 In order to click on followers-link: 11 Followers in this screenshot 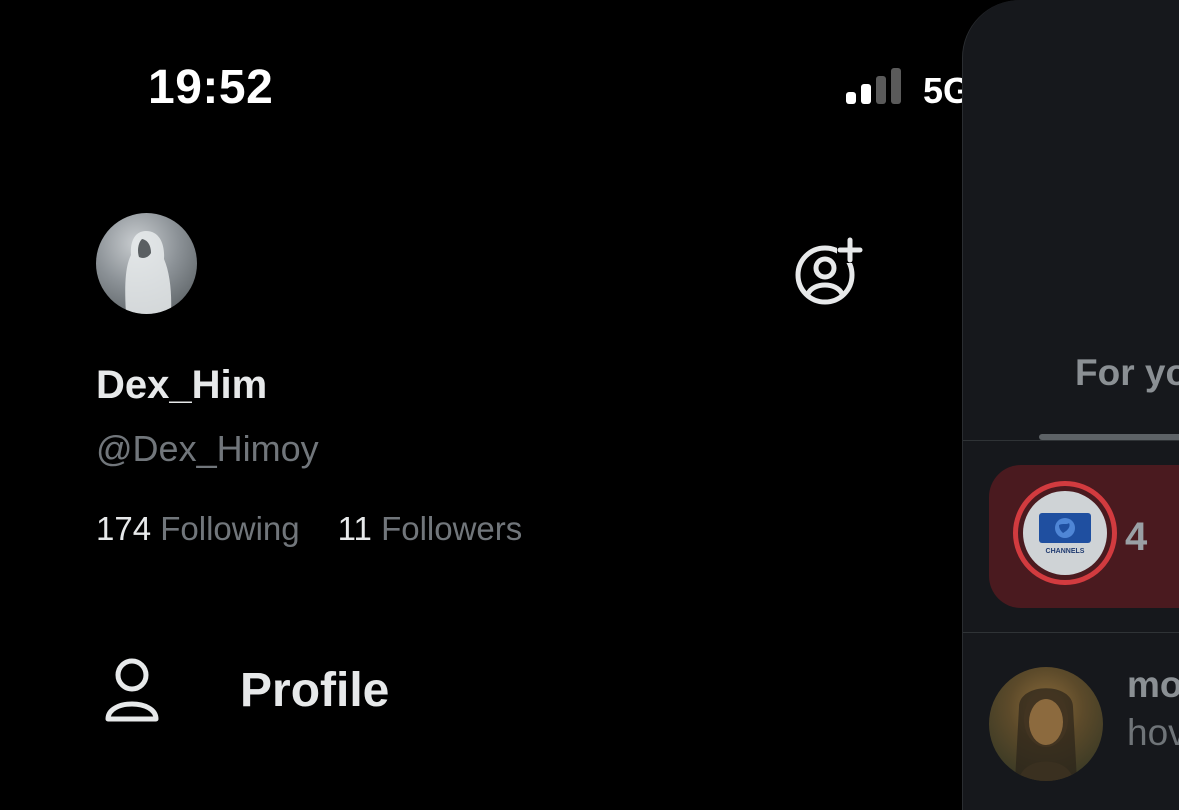, I will do `click(430, 529)`.